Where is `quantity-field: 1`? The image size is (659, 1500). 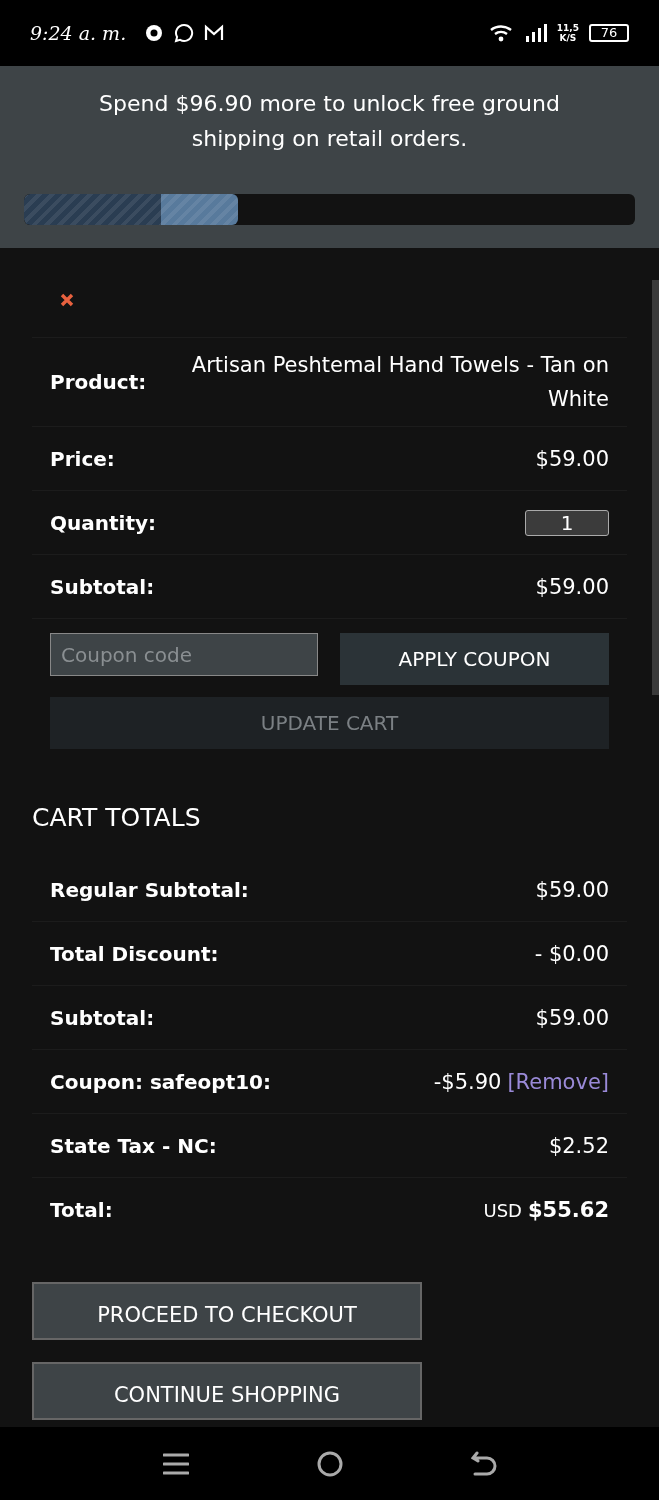 quantity-field: 1 is located at coordinates (567, 522).